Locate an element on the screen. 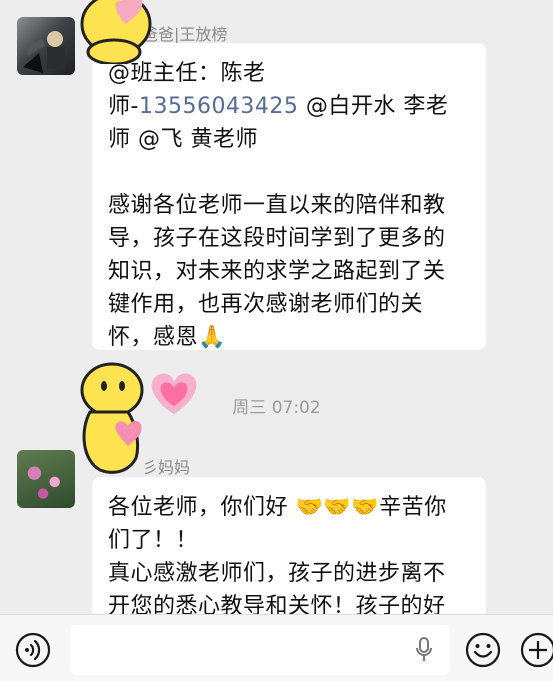 The width and height of the screenshot is (553, 681). message-text: 导，孩子在这段时间学到了更多的 is located at coordinates (277, 238).